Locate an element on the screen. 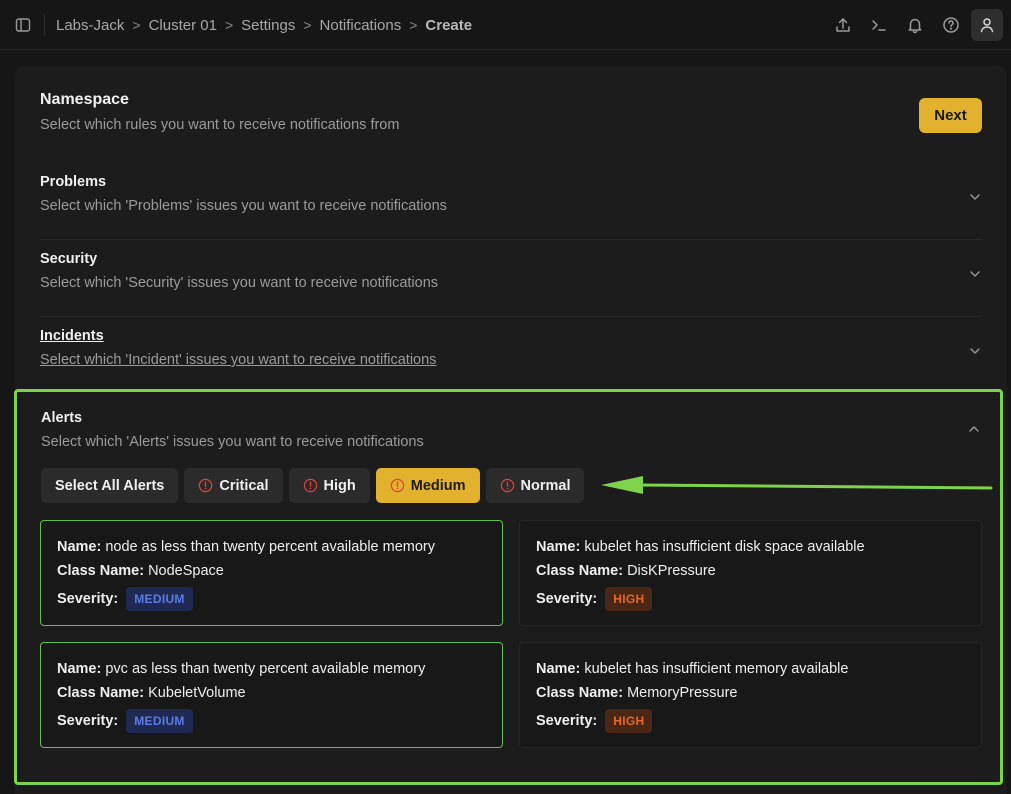 Image resolution: width=1011 pixels, height=794 pixels. card-class-row: Class Name: NodeSpace is located at coordinates (140, 571).